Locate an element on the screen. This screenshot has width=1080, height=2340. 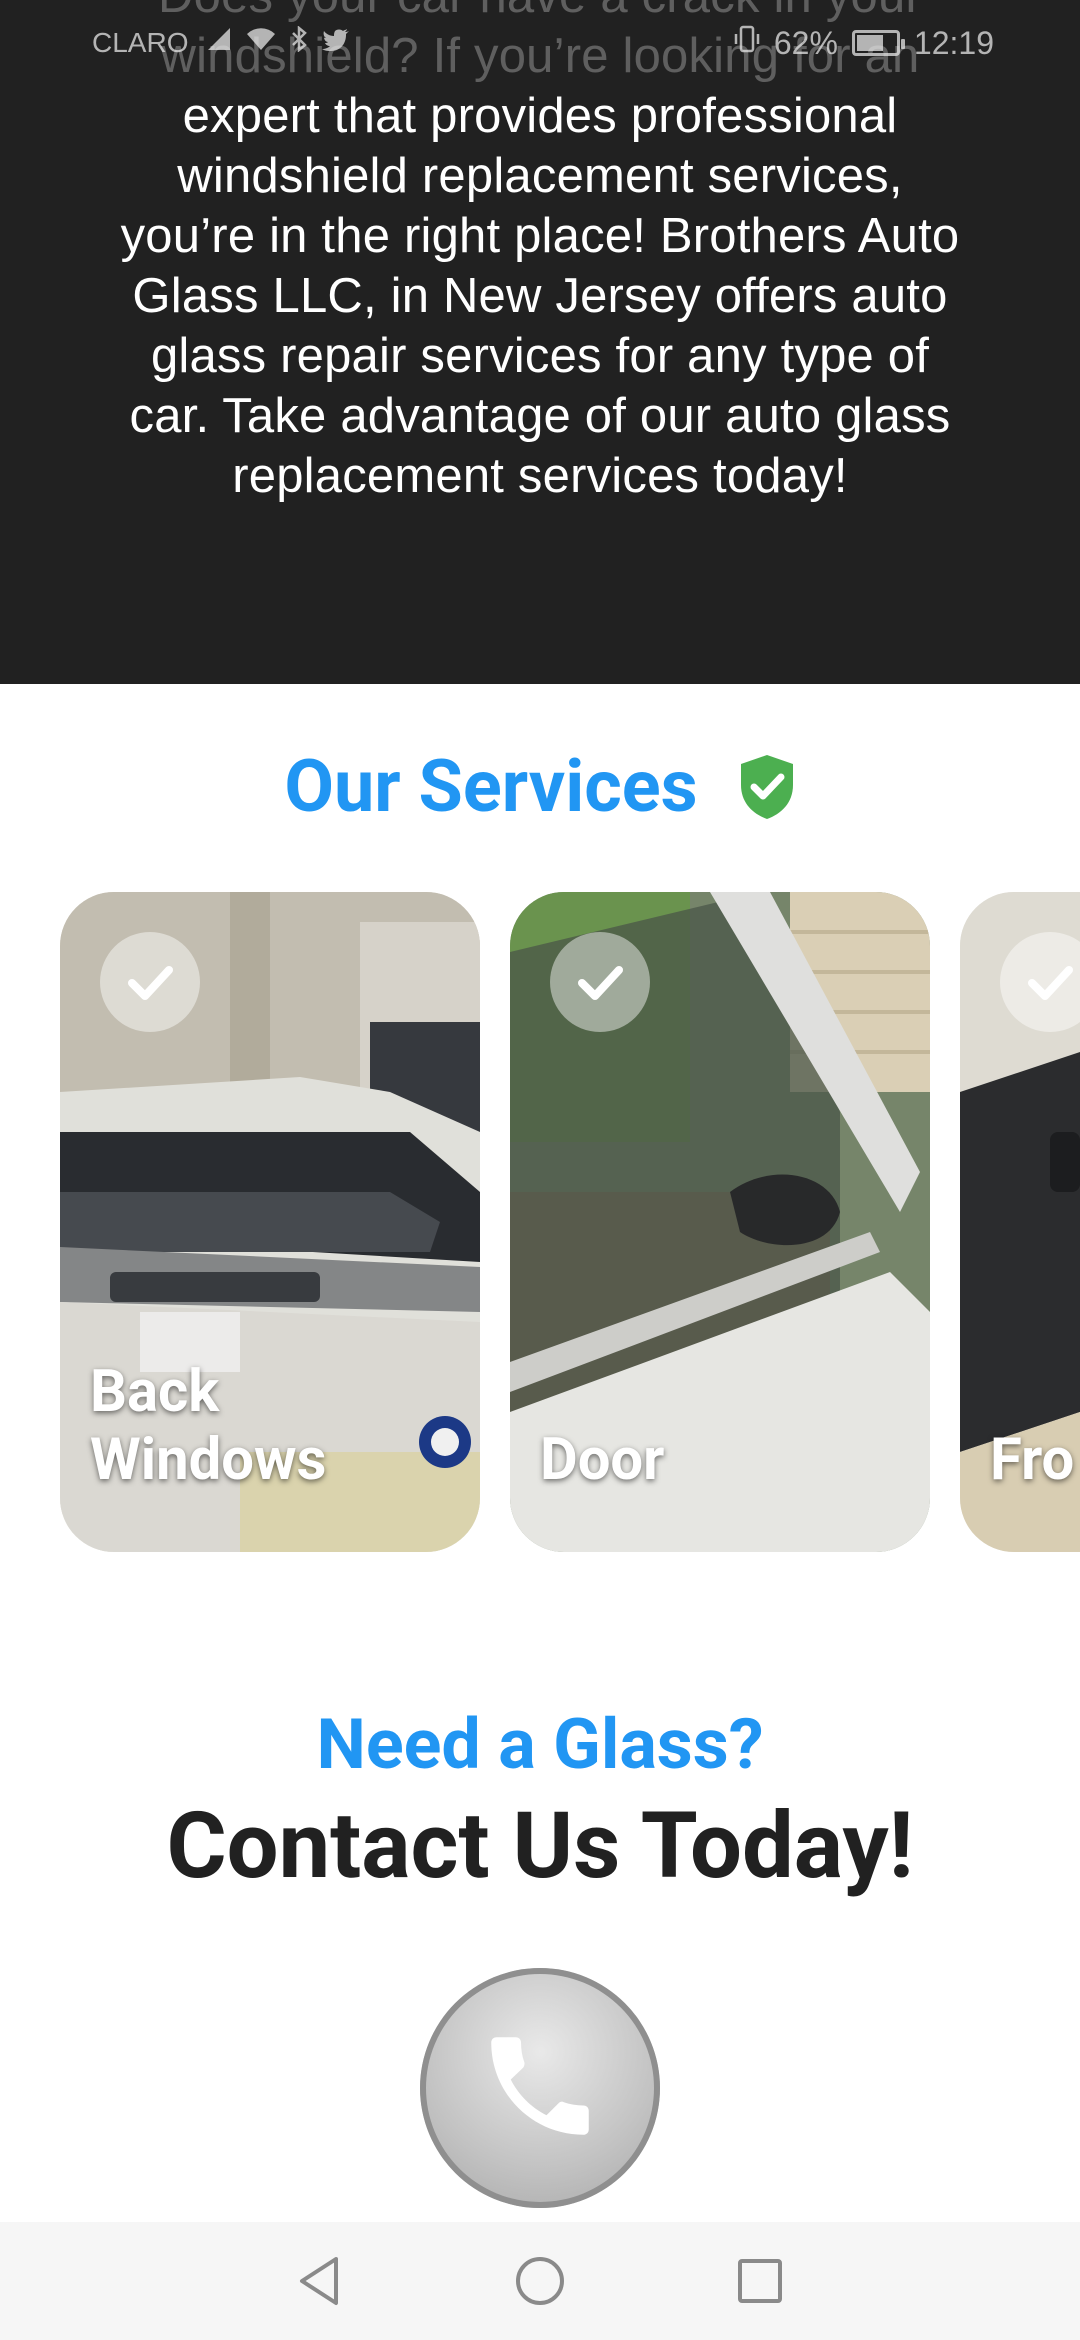
service-label: Back Windows is located at coordinates (208, 1426).